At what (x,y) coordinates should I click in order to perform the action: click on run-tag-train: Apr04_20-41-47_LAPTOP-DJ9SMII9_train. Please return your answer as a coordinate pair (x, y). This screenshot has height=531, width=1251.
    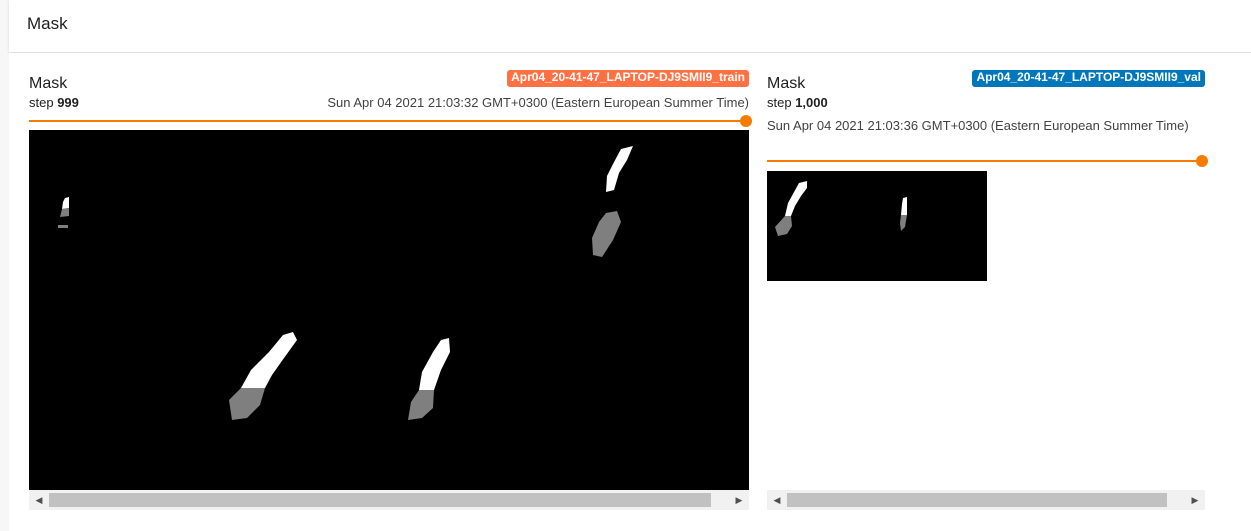
    Looking at the image, I should click on (628, 78).